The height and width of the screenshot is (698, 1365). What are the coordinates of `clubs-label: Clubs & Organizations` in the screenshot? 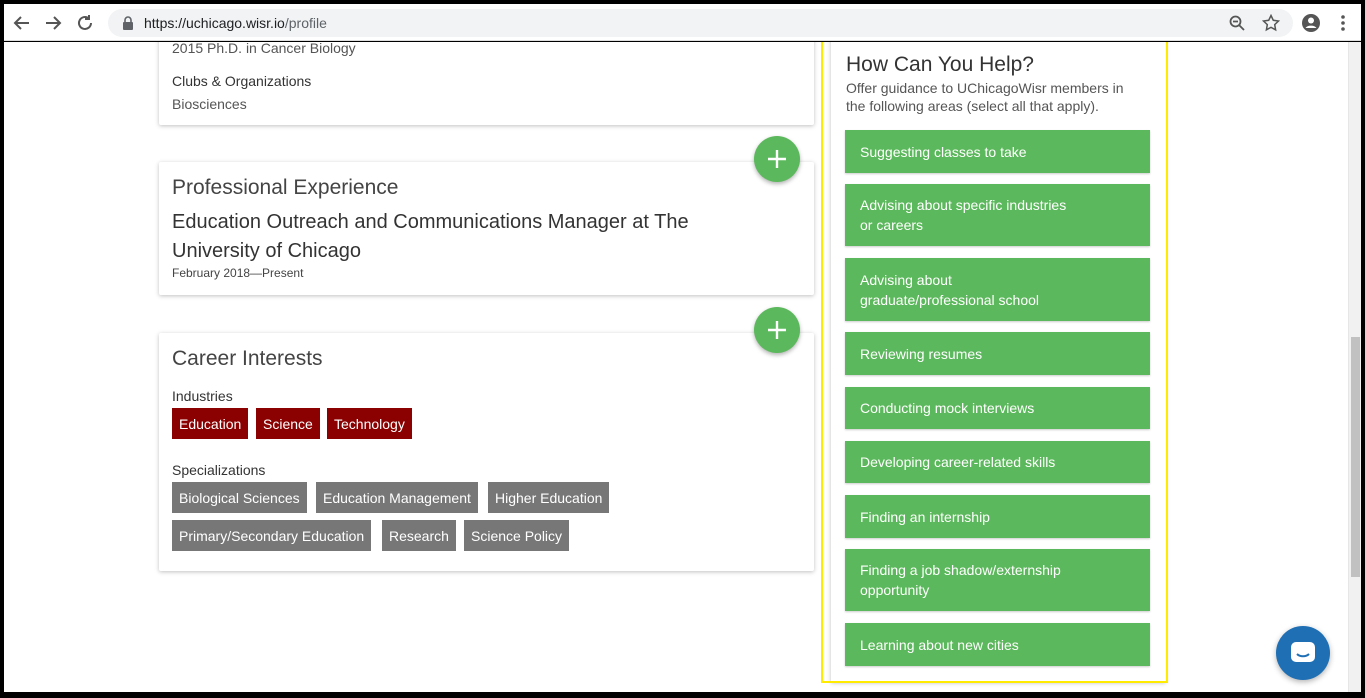 It's located at (242, 81).